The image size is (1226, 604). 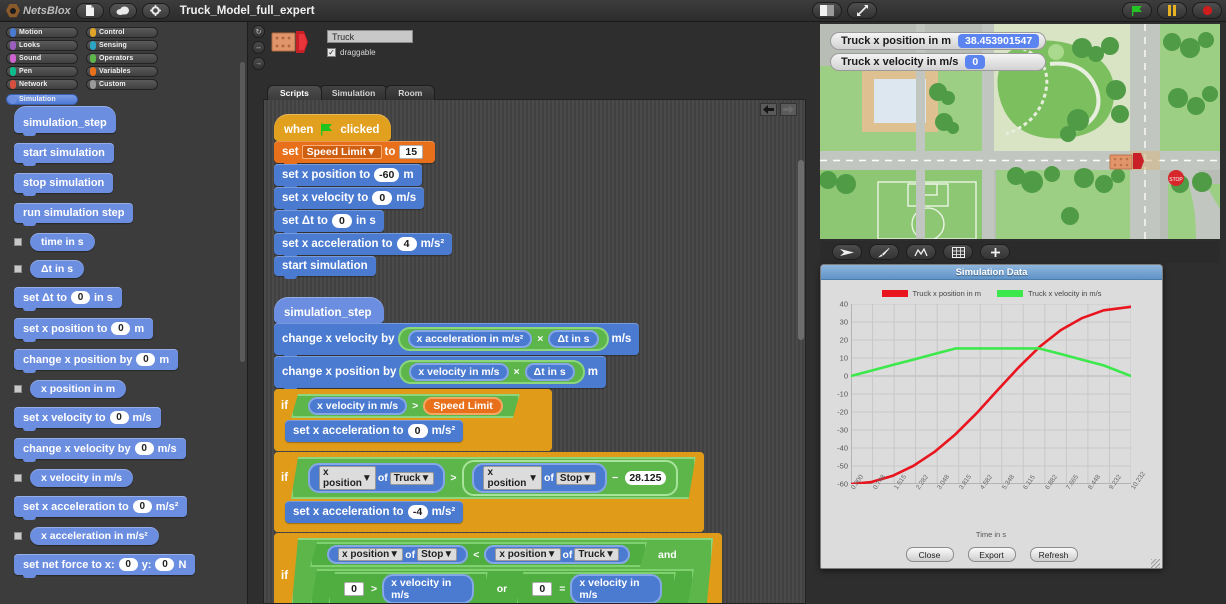 What do you see at coordinates (417, 431) in the screenshot?
I see `input-accel-zero: 0` at bounding box center [417, 431].